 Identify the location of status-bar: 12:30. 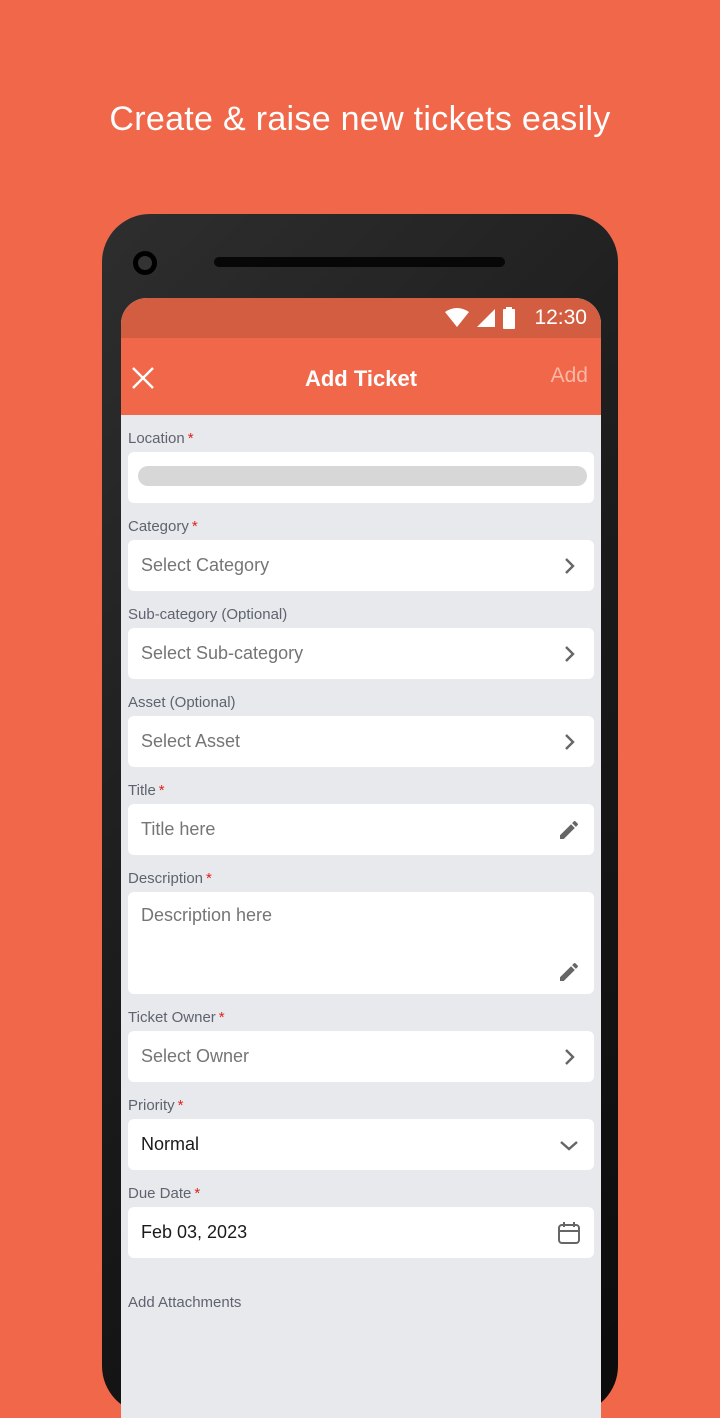
(361, 318).